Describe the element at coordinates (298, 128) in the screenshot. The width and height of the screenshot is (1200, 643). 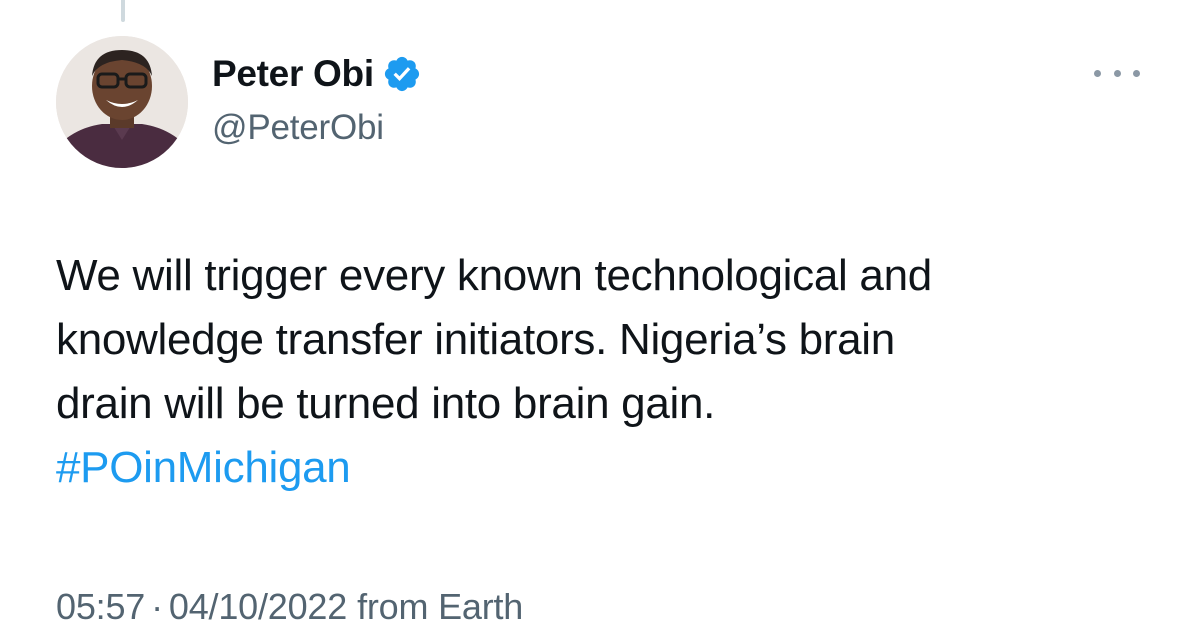
I see `author-handle: @PeterObi` at that location.